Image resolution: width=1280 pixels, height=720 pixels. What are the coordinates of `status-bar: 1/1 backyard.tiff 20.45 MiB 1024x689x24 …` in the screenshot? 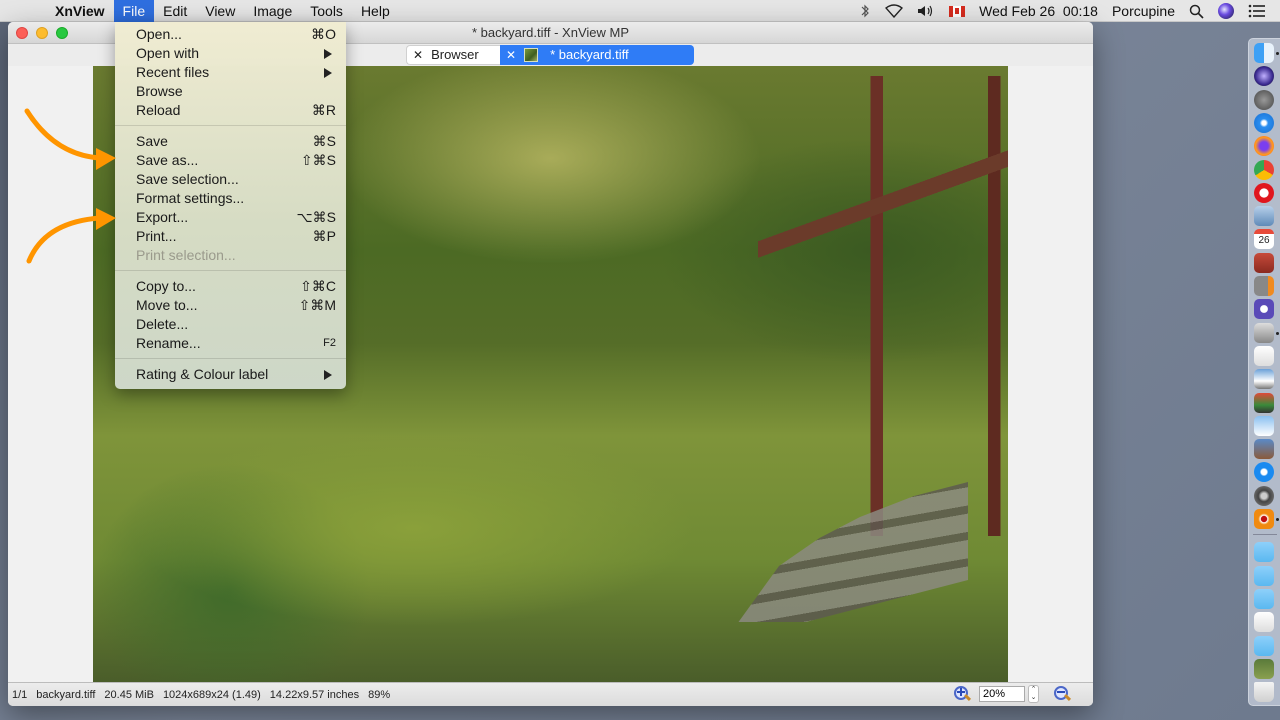 It's located at (550, 694).